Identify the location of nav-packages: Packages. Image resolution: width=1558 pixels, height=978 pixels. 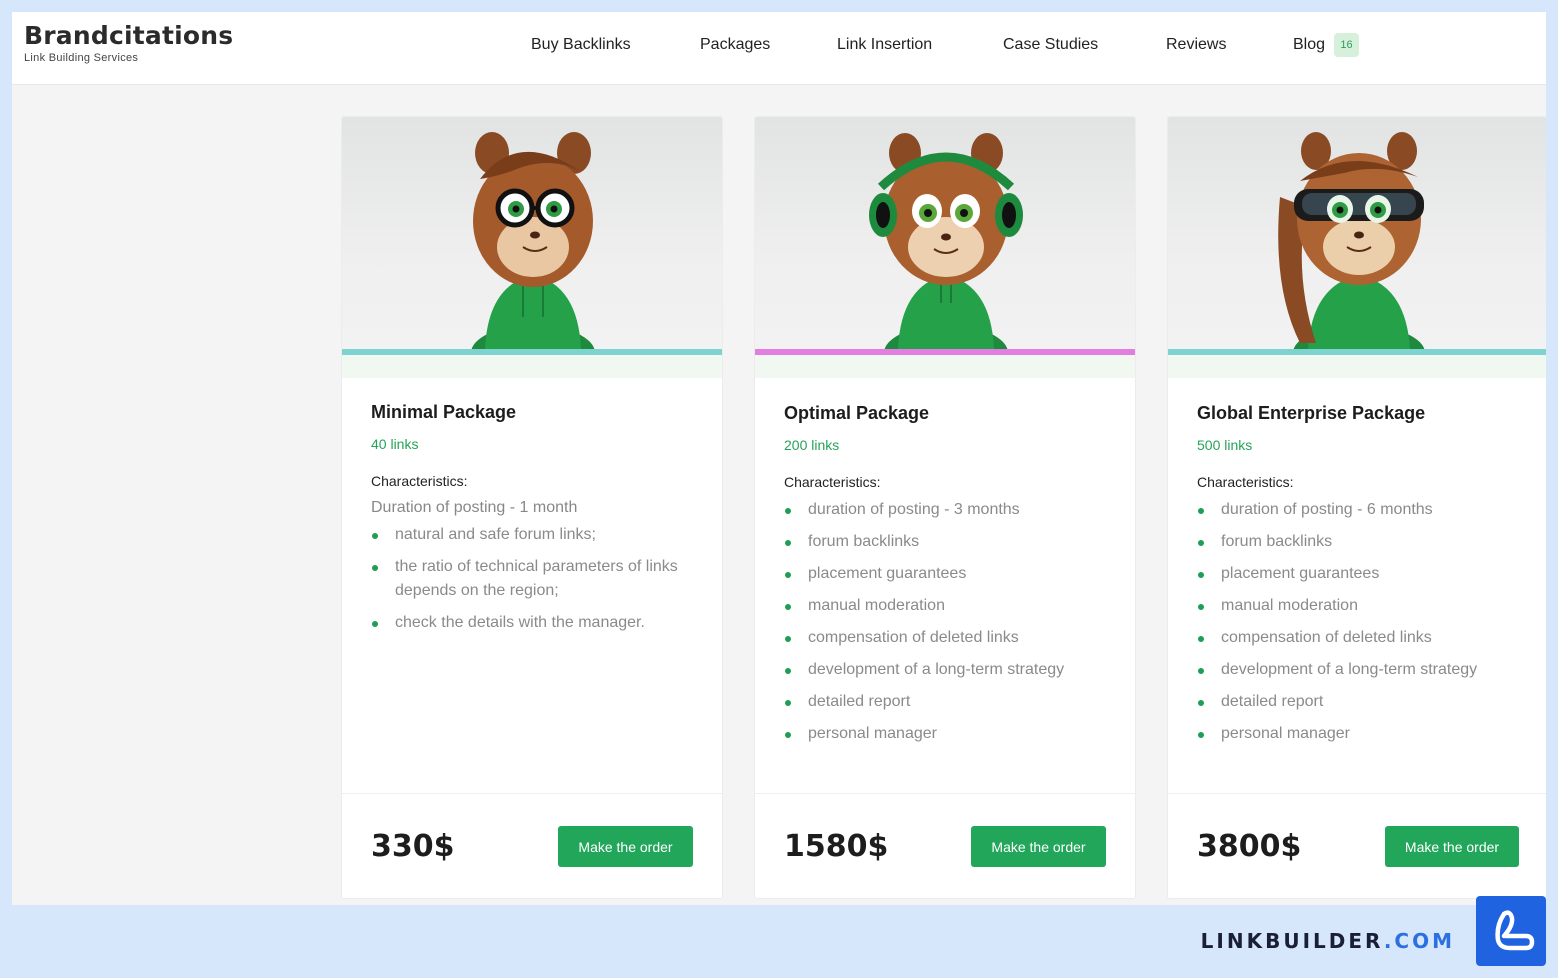
(735, 45).